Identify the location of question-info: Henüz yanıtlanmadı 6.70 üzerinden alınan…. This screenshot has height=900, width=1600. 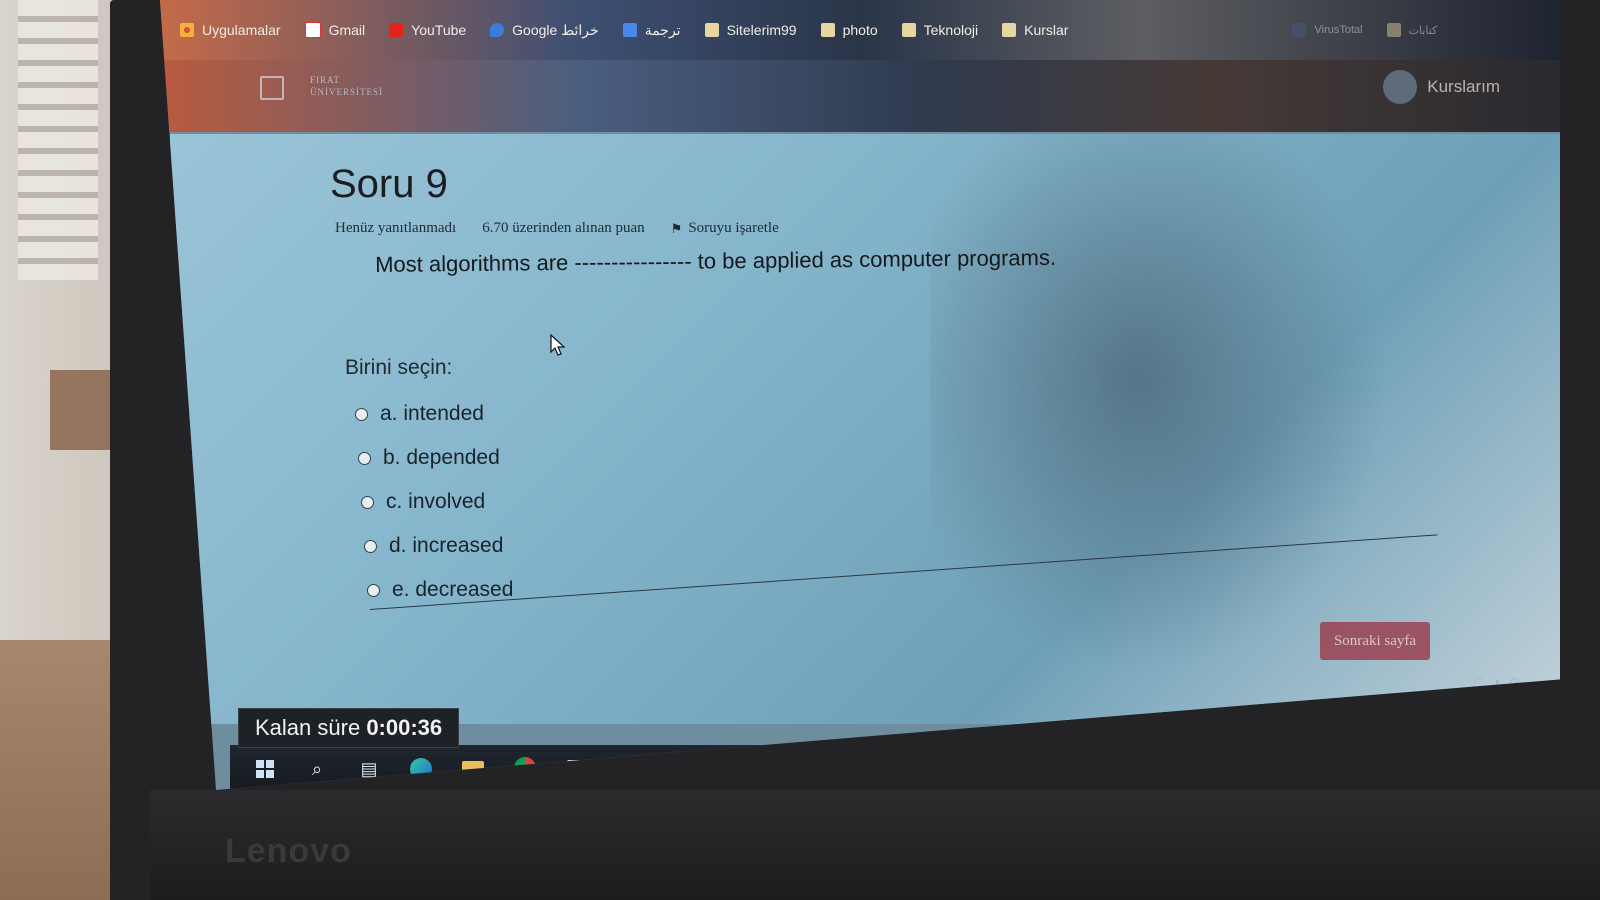
(557, 228).